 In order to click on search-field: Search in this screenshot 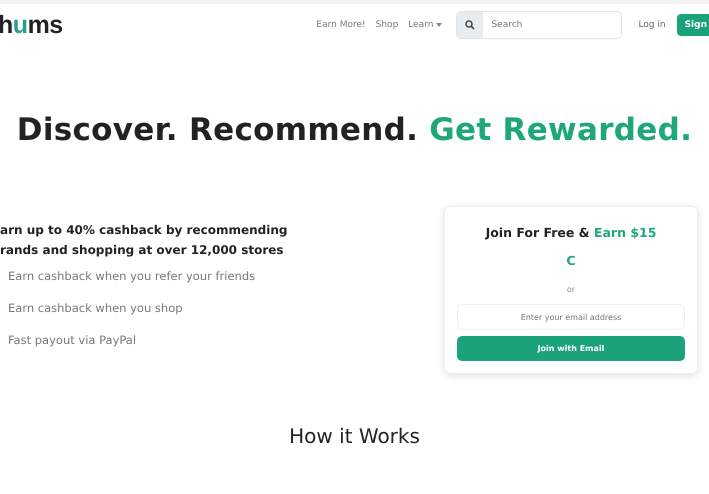, I will do `click(539, 25)`.